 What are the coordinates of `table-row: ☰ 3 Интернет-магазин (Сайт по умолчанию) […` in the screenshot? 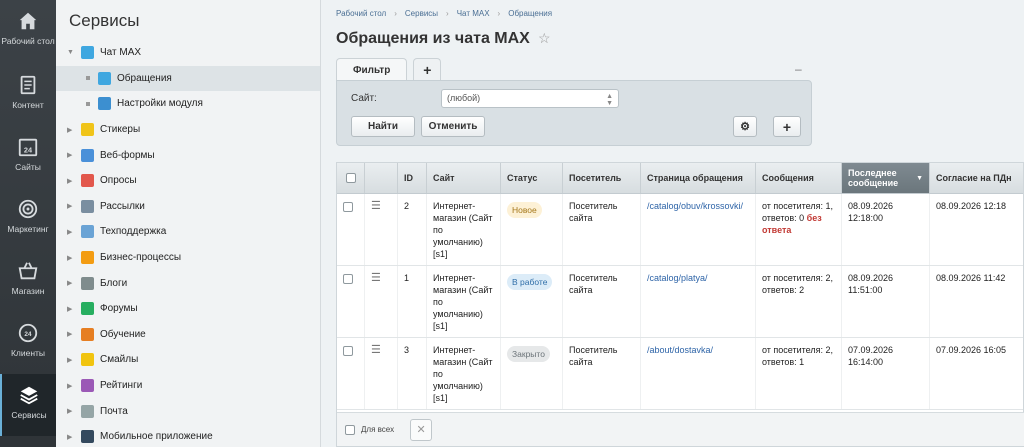 It's located at (680, 374).